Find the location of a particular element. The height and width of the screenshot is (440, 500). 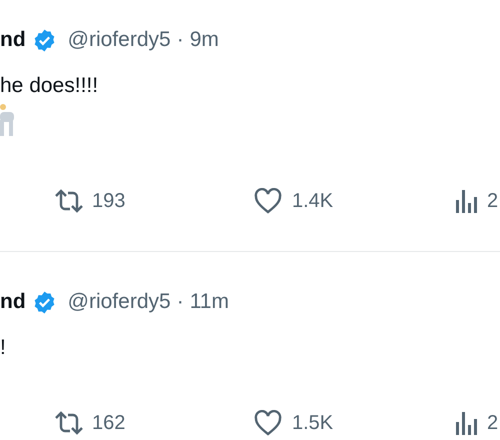

tweet-text: he does!!!! is located at coordinates (49, 85).